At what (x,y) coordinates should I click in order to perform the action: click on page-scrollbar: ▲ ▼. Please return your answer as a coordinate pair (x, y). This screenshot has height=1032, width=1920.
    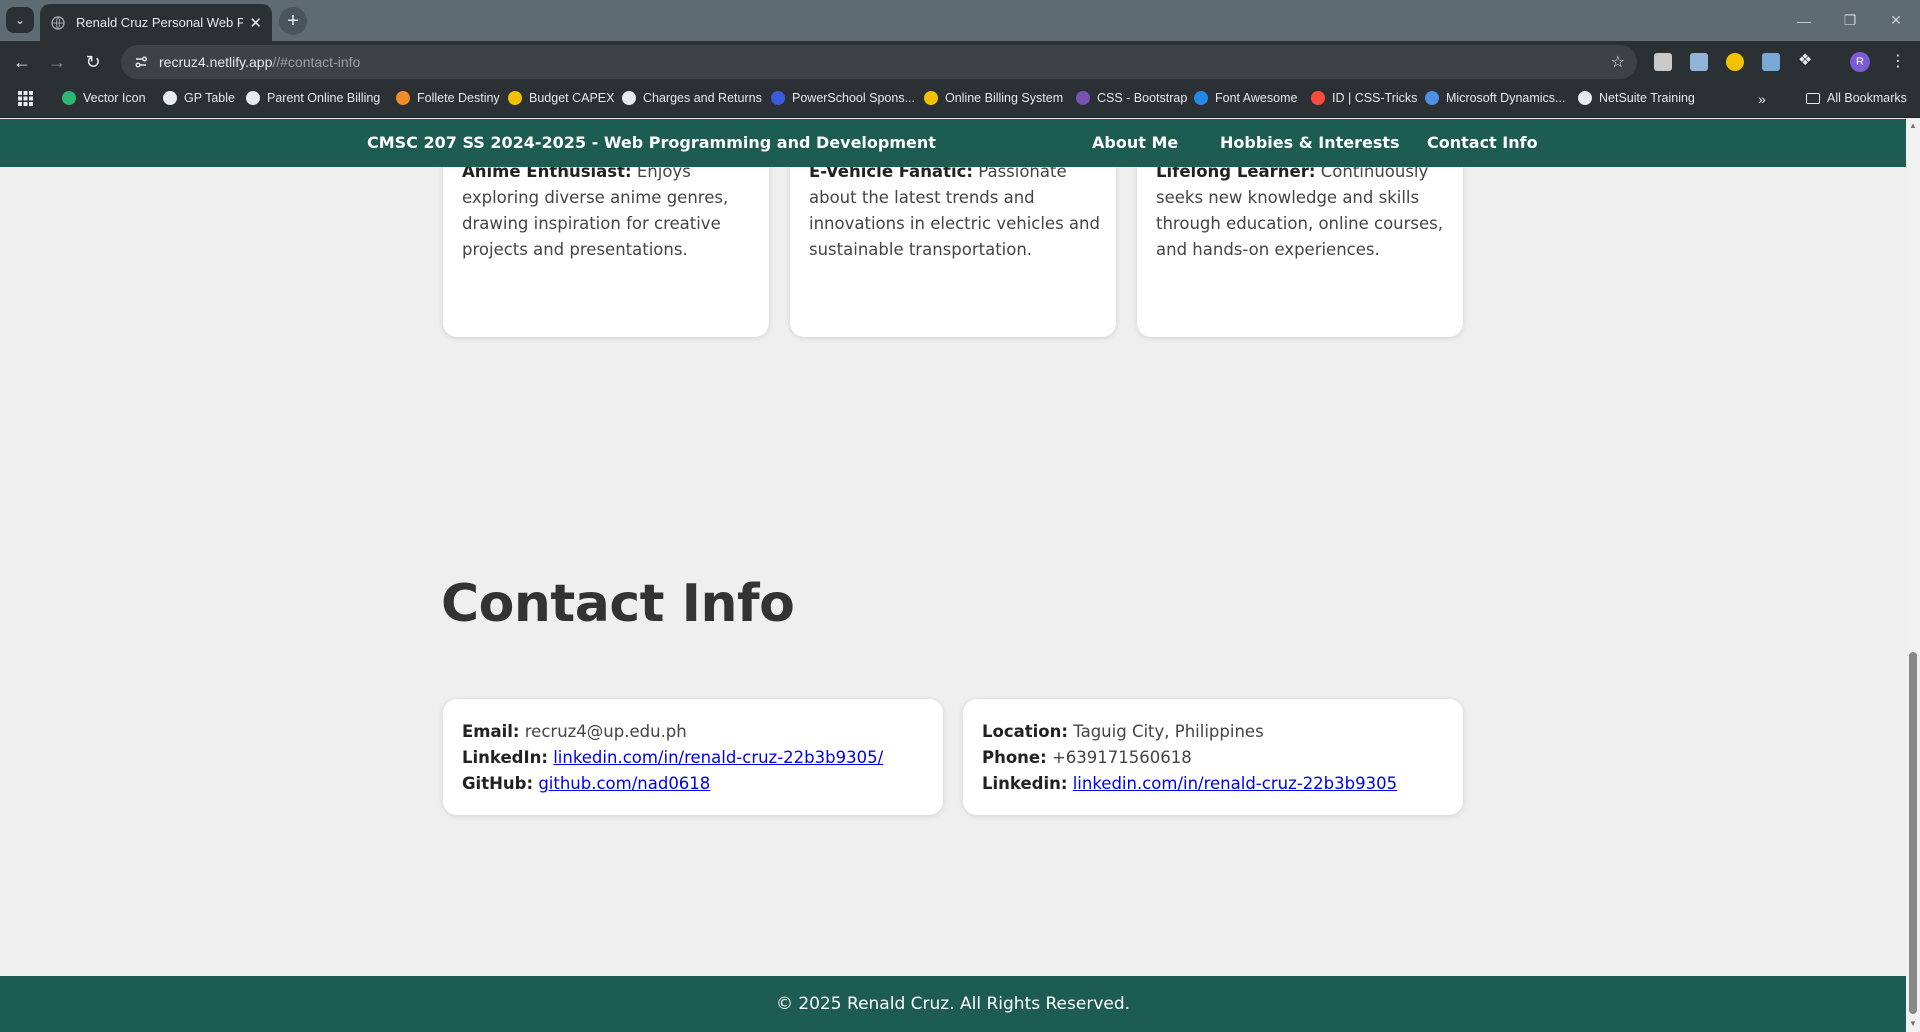
    Looking at the image, I should click on (1913, 575).